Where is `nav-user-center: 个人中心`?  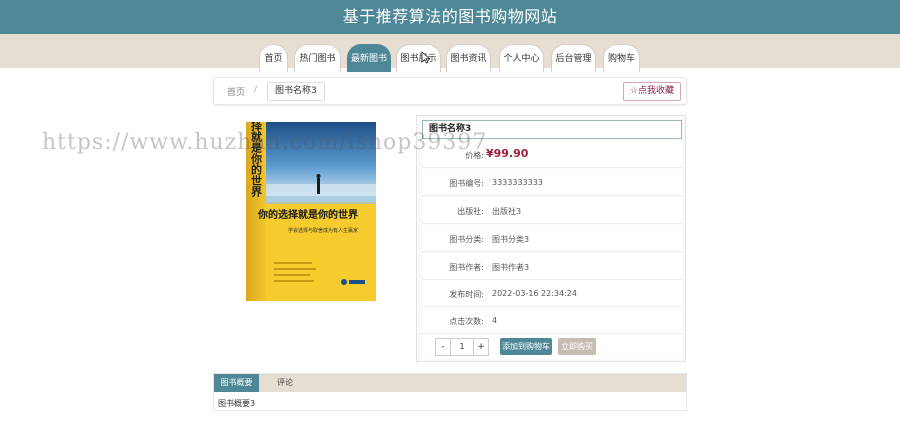 nav-user-center: 个人中心 is located at coordinates (521, 58).